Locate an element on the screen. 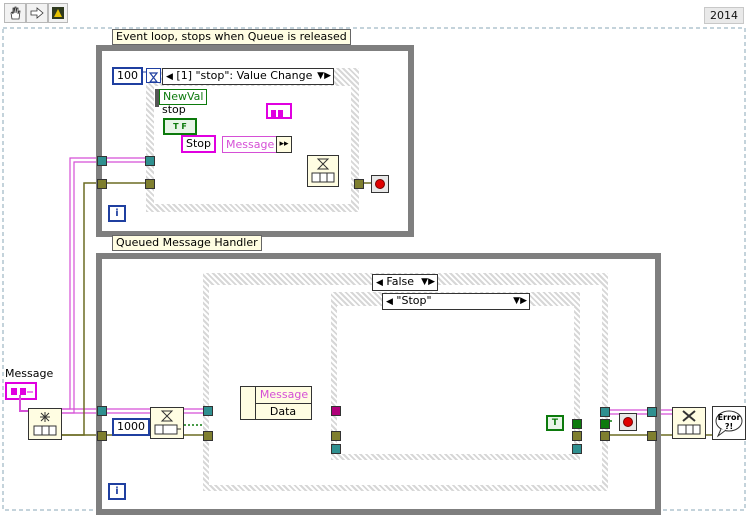 The height and width of the screenshot is (515, 748). enqueue-element-node is located at coordinates (323, 171).